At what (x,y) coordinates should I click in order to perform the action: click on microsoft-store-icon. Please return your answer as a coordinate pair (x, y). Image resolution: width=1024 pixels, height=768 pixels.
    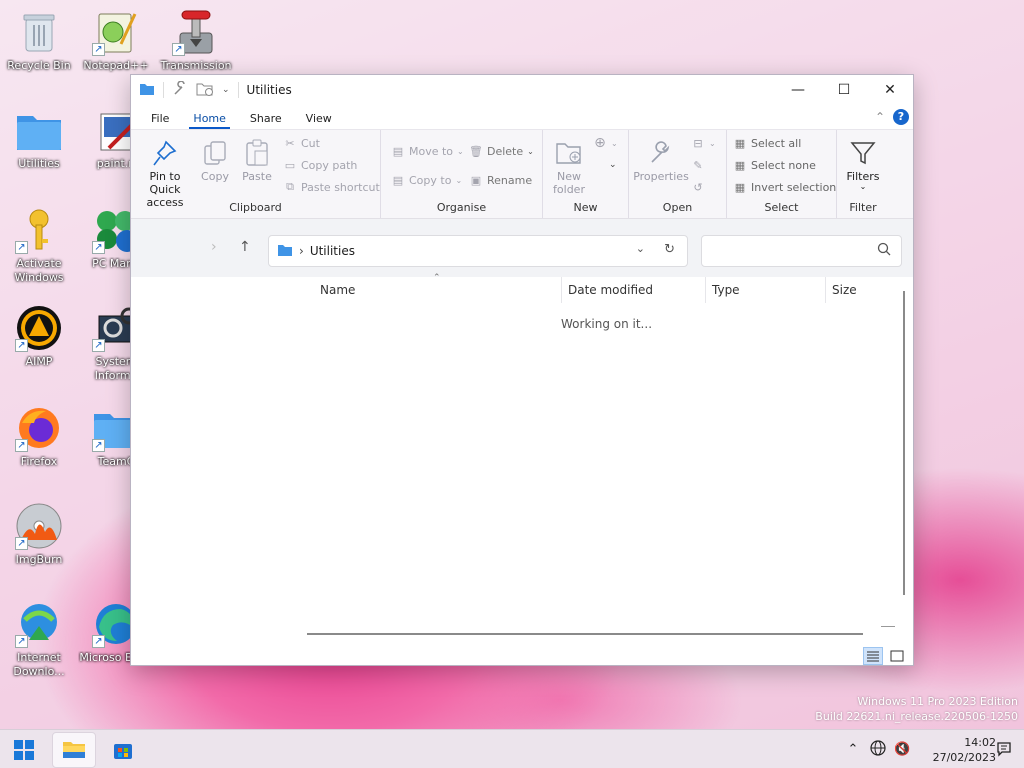
    Looking at the image, I should click on (123, 751).